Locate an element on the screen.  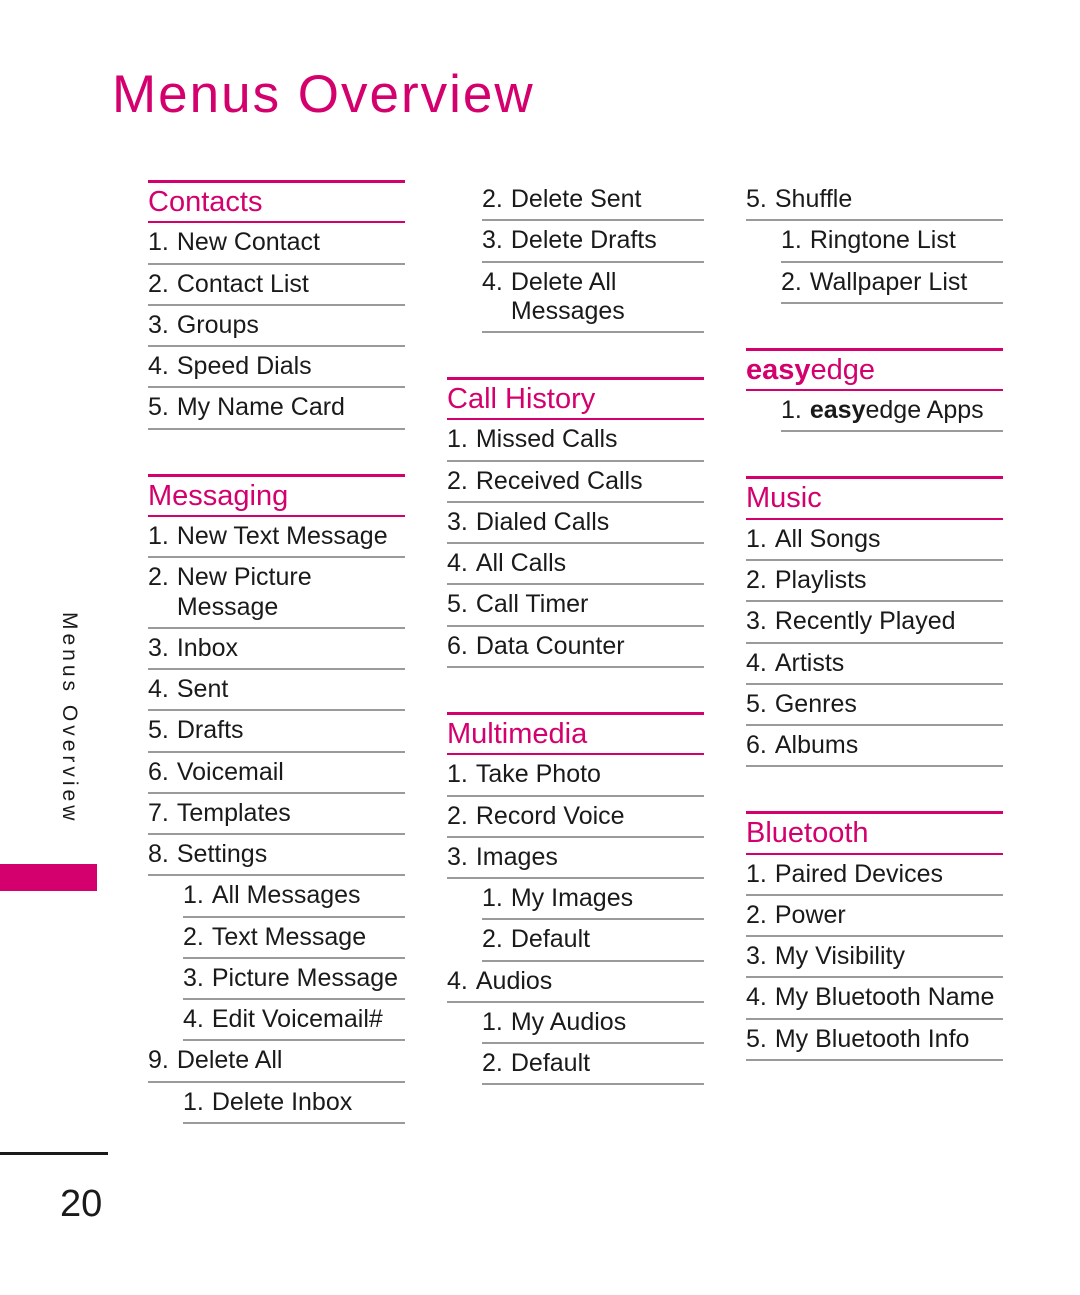
menu-item-label: Audios is located at coordinates (514, 980).